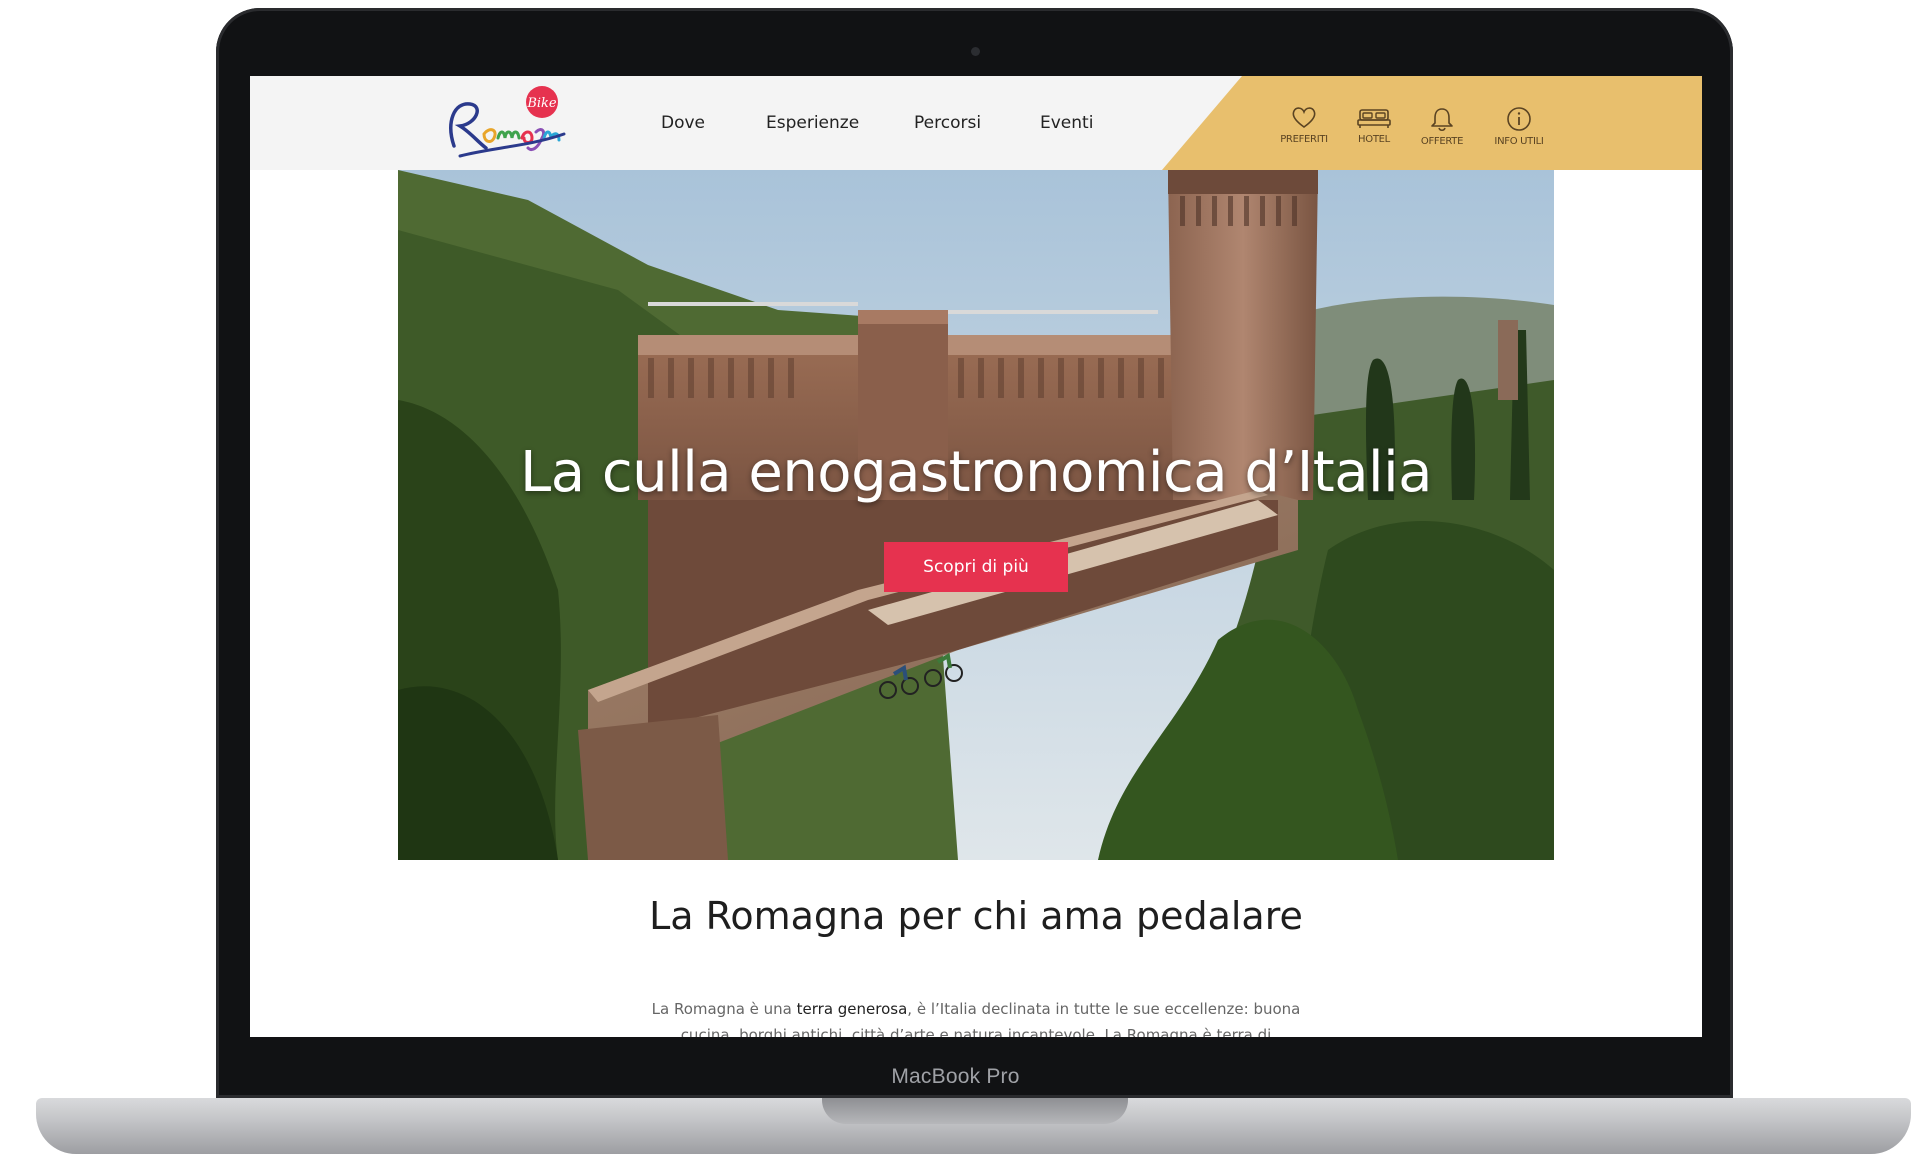 This screenshot has width=1911, height=1154. I want to click on intro-text-bold: terra generosa, so click(852, 1009).